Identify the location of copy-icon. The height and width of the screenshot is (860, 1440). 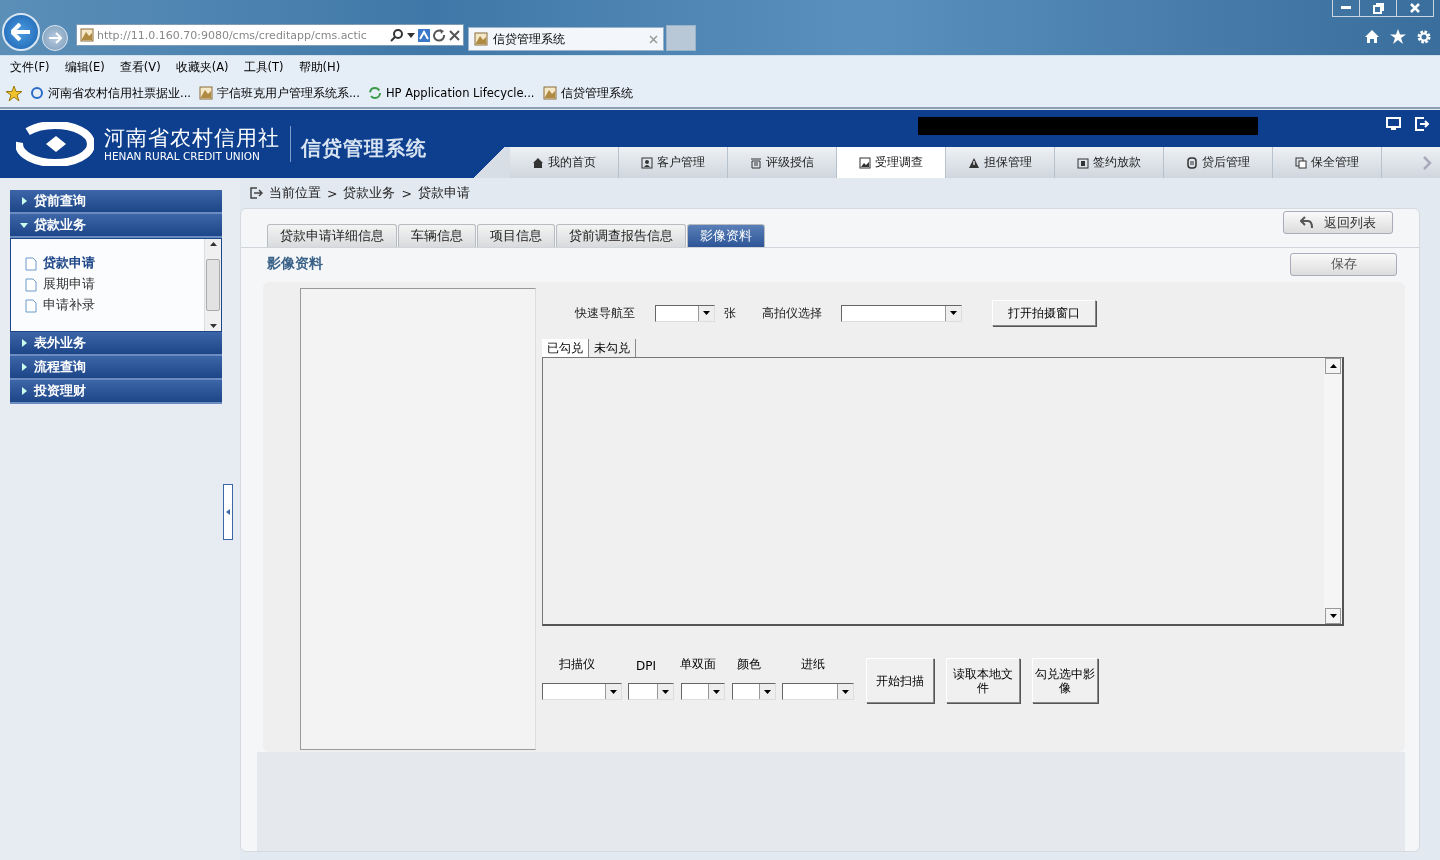
(1301, 162).